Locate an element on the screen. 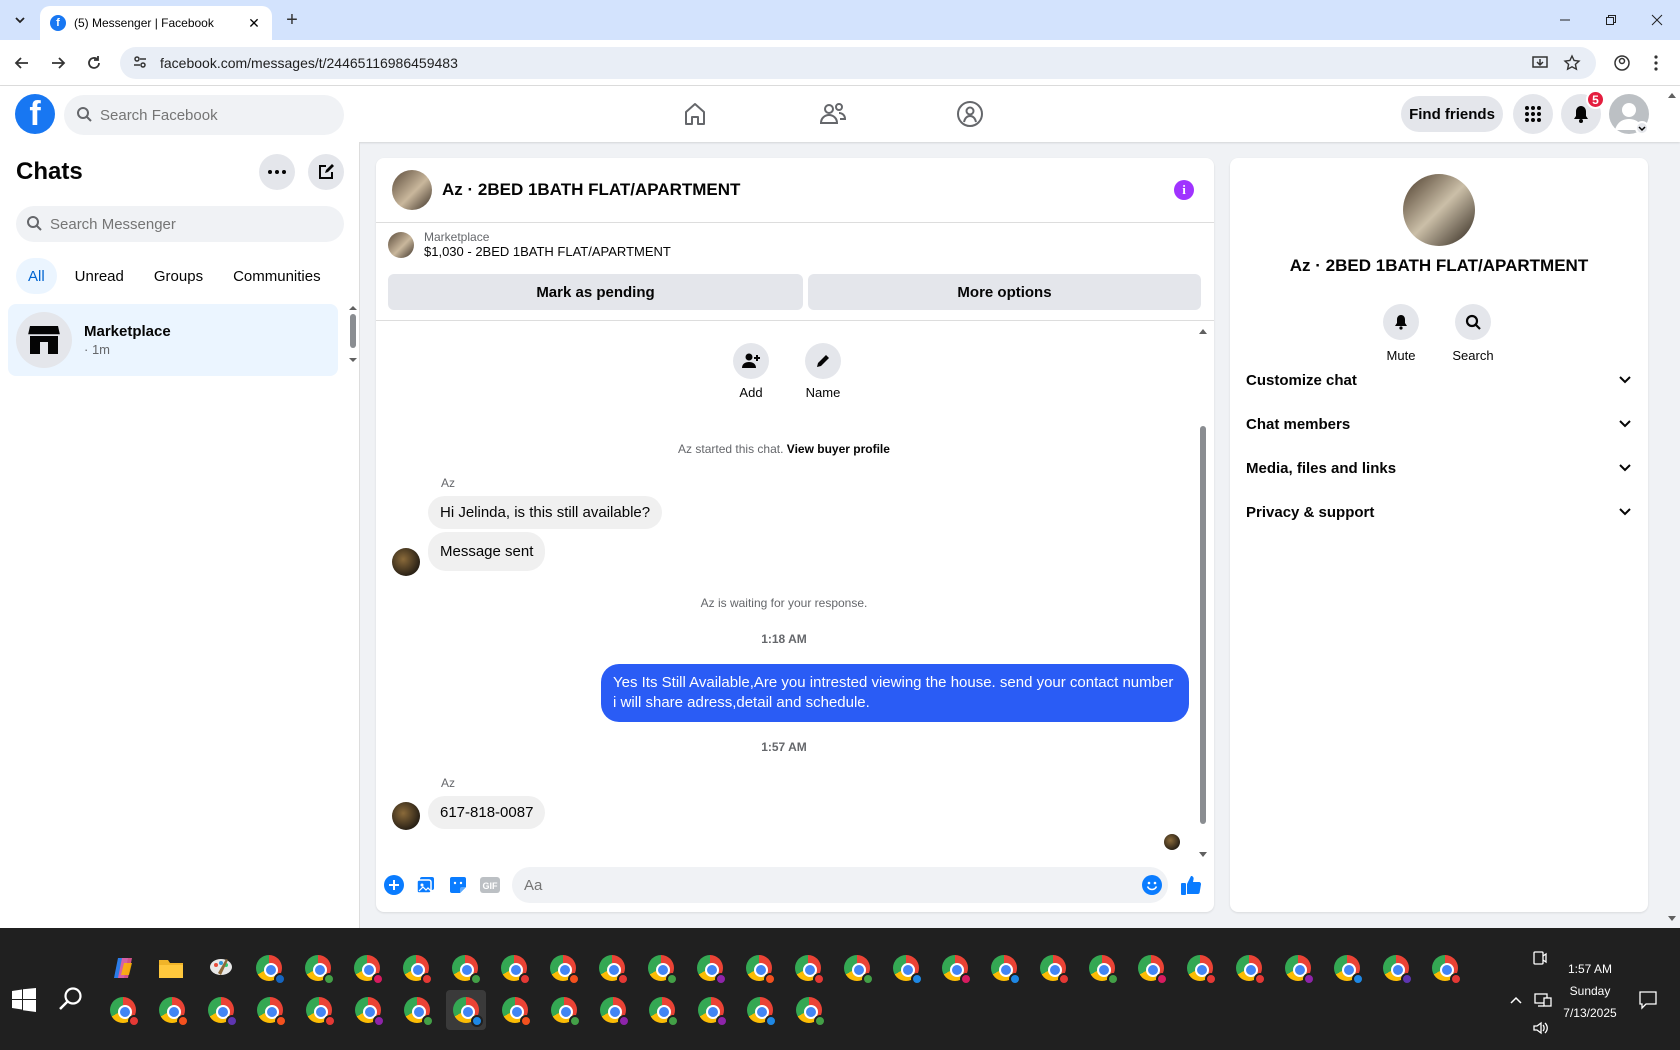  facebook-search is located at coordinates (204, 115).